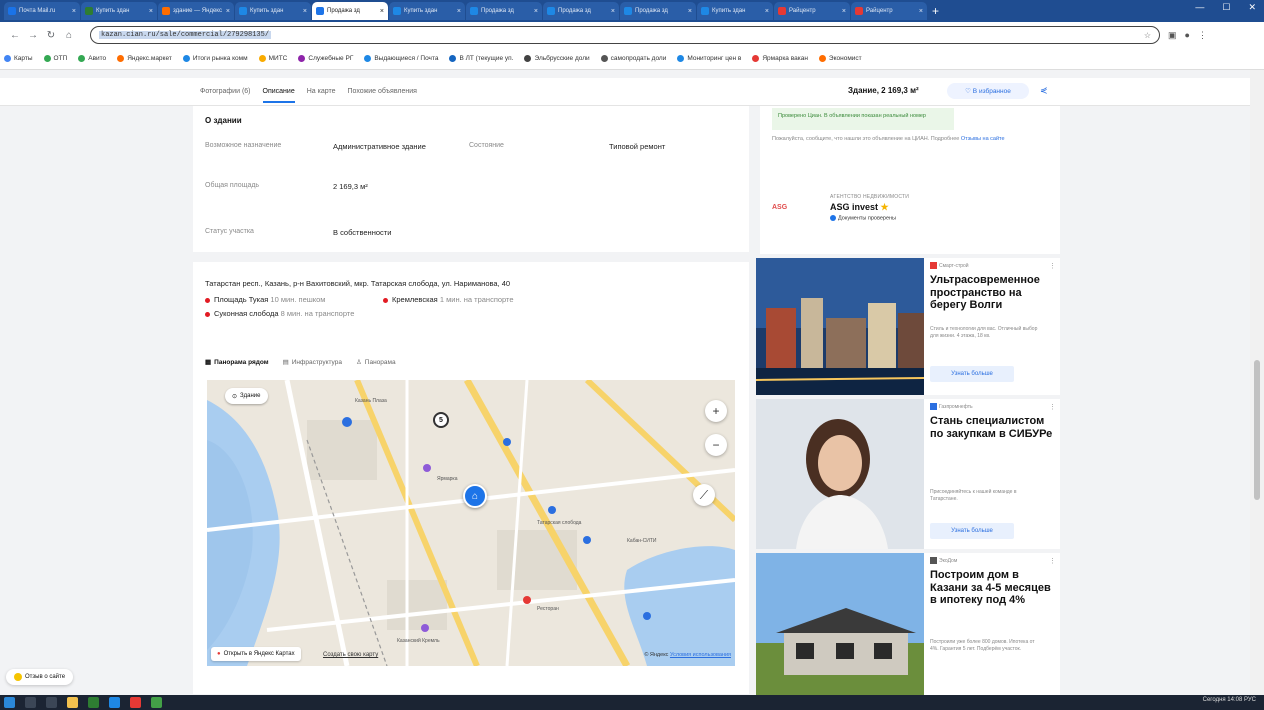 Image resolution: width=1264 pixels, height=710 pixels. Describe the element at coordinates (225, 95) in the screenshot. I see `listing-tab: Фотографии (6)` at that location.